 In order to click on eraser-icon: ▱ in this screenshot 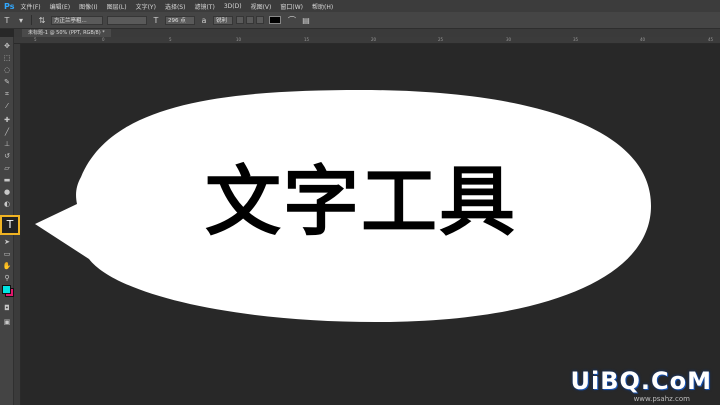, I will do `click(7, 168)`.